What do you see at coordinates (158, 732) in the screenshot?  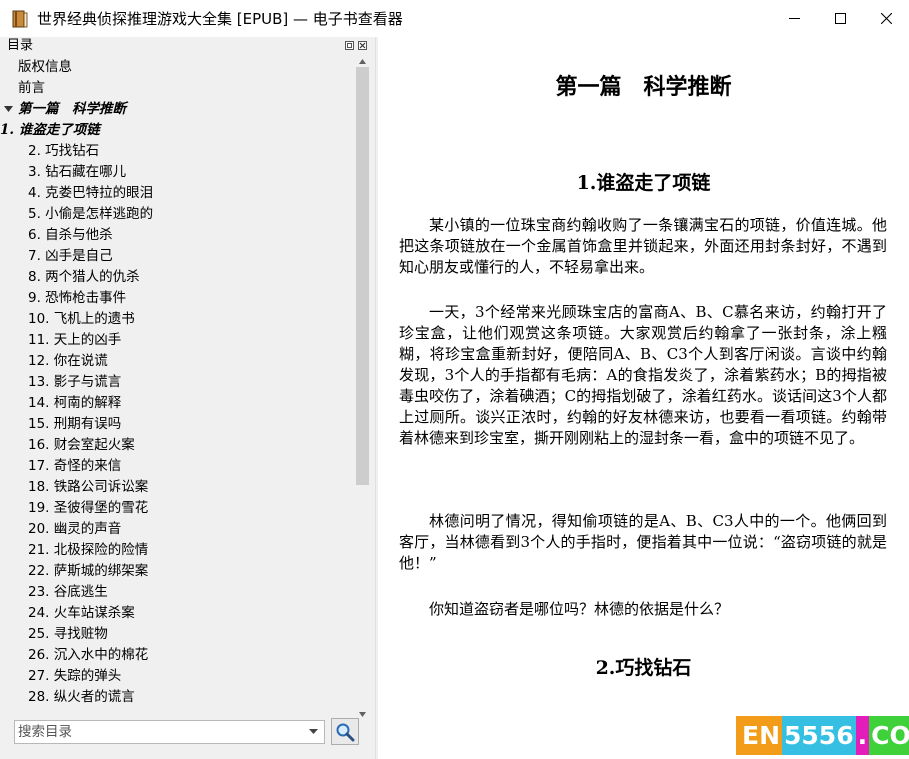 I see `toc-search-input` at bounding box center [158, 732].